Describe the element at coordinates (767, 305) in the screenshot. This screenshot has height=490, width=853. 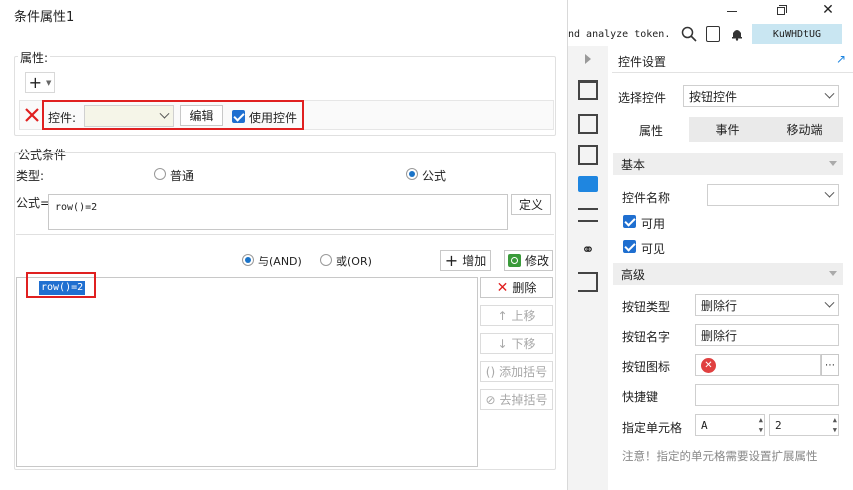
I see `button-type-dropdown: 删除行` at that location.